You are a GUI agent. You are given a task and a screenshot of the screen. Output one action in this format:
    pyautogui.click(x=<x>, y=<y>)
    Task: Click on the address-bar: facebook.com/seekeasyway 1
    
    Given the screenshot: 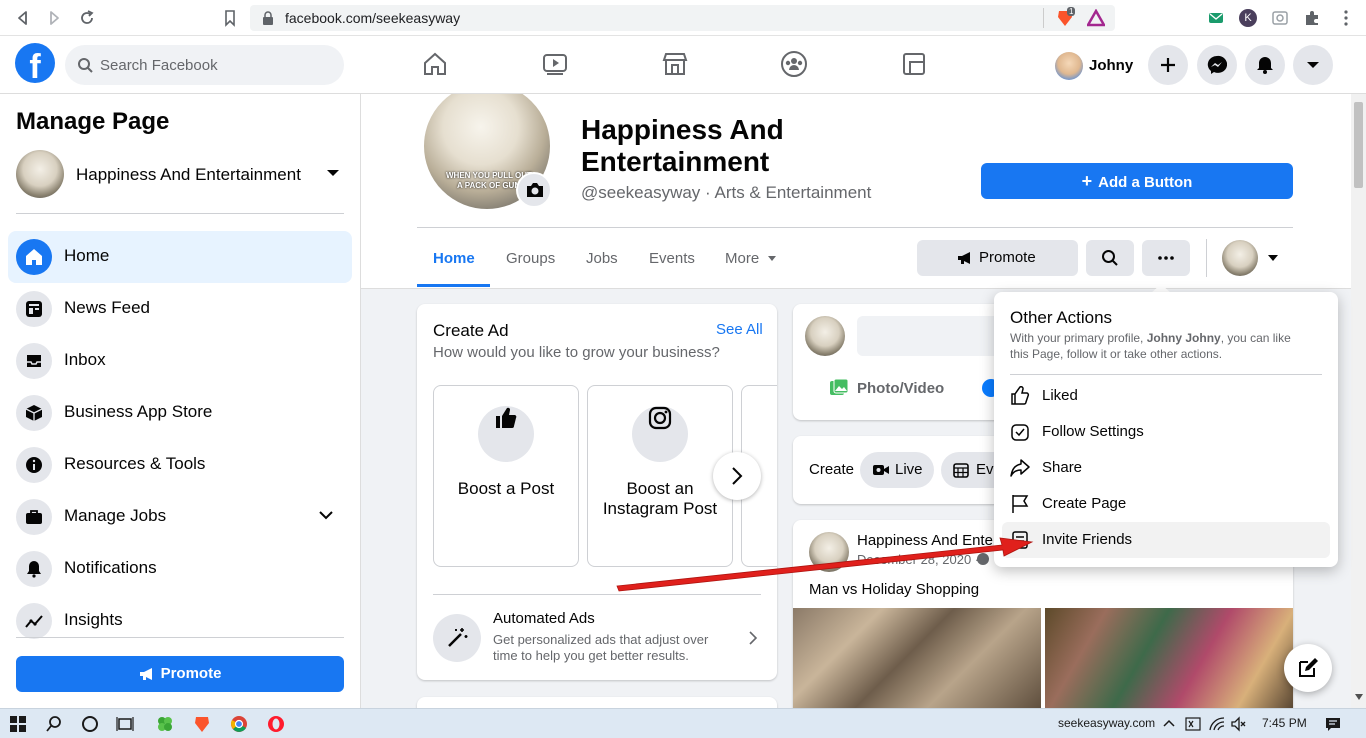 What is the action you would take?
    pyautogui.click(x=682, y=18)
    